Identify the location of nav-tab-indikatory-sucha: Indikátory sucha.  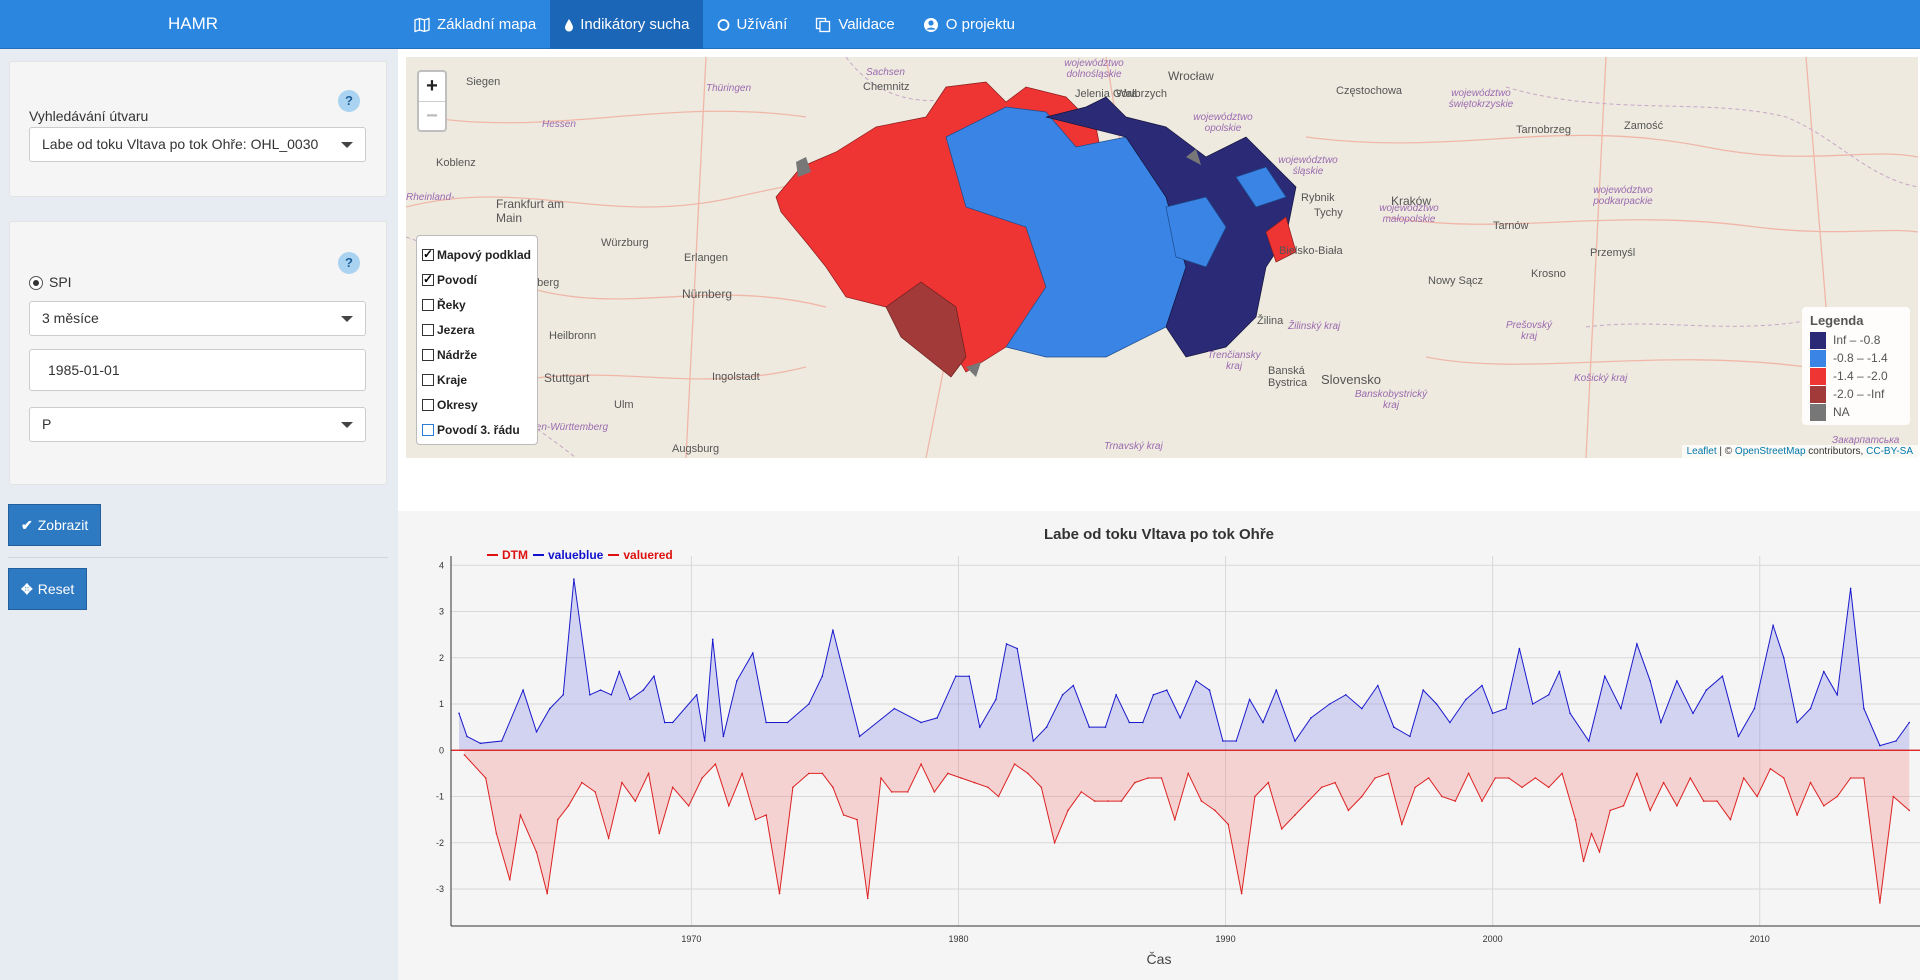
(627, 24).